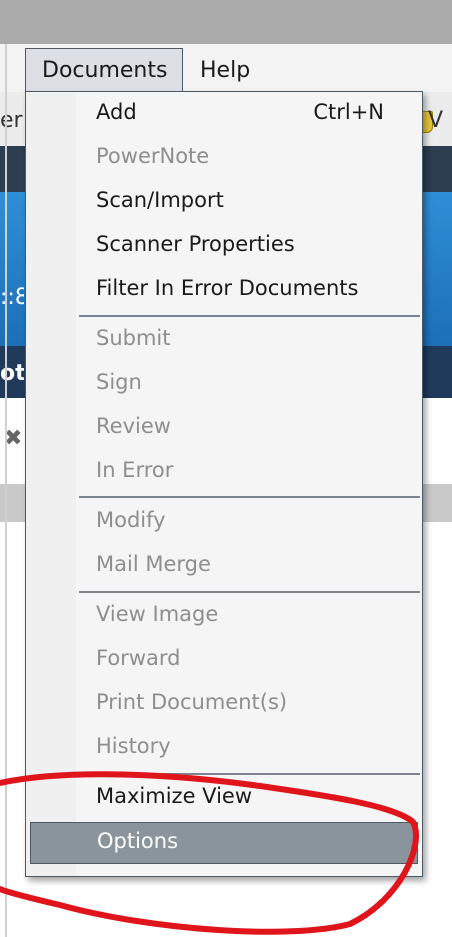 This screenshot has height=937, width=452. Describe the element at coordinates (224, 115) in the screenshot. I see `menu-item-add: Add Ctrl+N` at that location.